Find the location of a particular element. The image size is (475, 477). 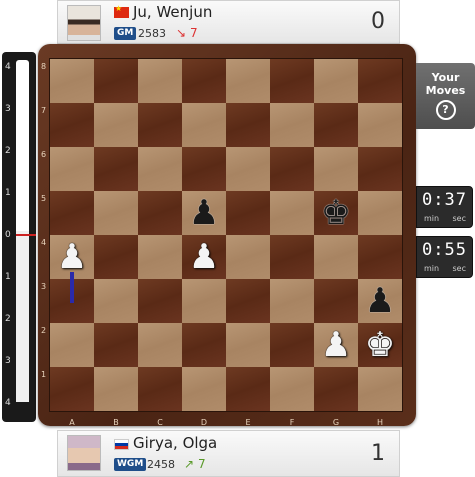

square-h7 is located at coordinates (380, 125).